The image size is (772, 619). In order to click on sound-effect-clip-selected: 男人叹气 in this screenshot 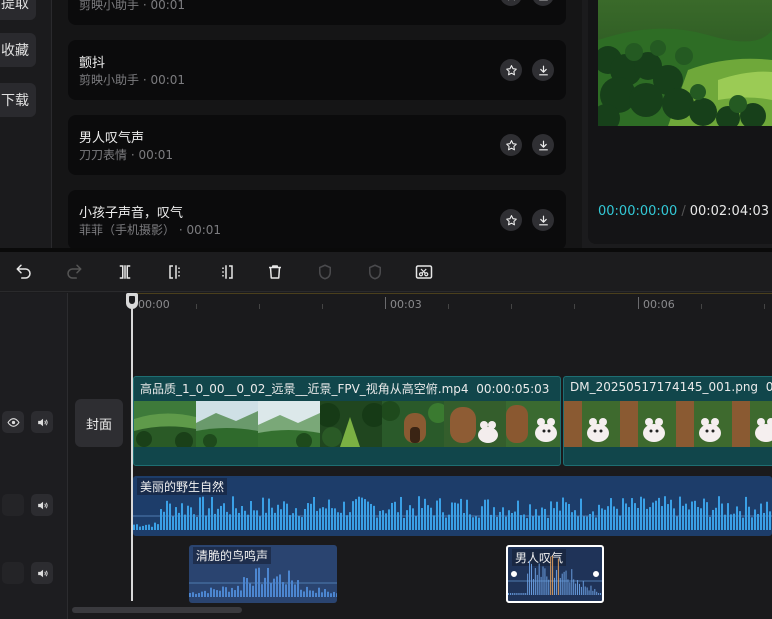, I will do `click(555, 574)`.